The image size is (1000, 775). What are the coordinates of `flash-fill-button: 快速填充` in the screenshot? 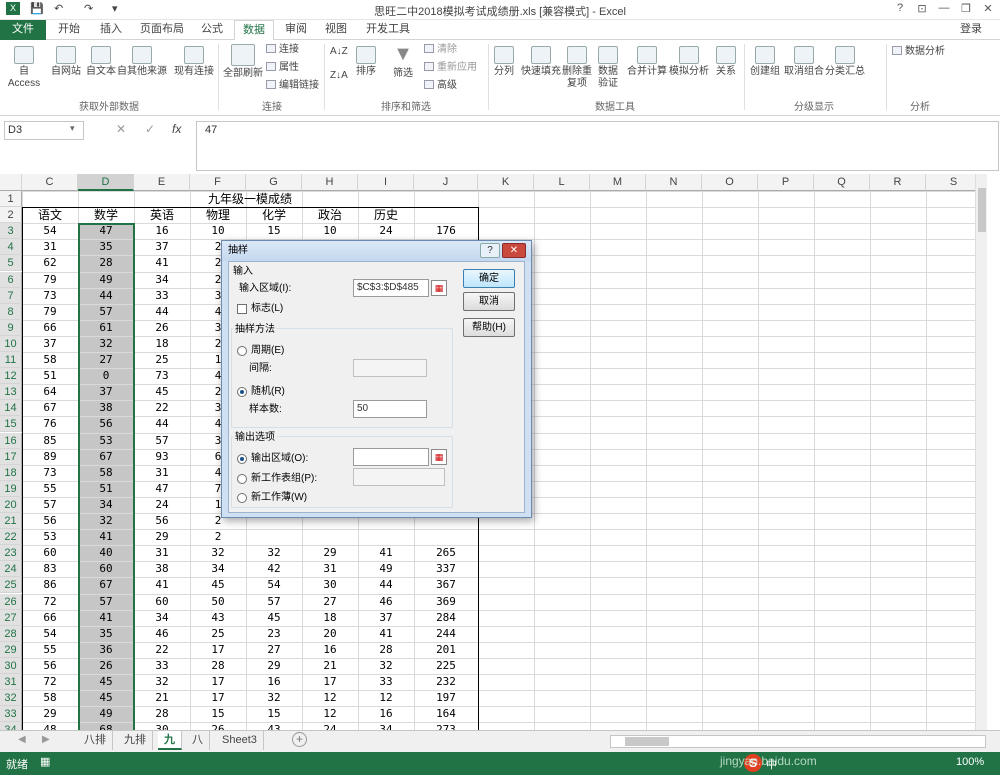 It's located at (541, 62).